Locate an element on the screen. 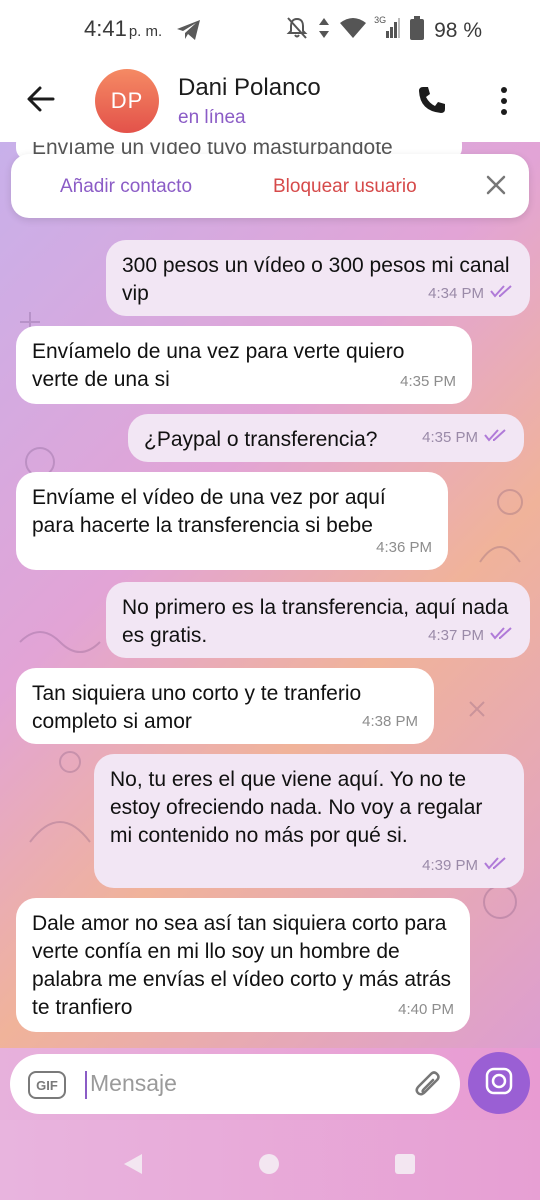 This screenshot has width=540, height=1200. message-meta: 4:34 PM is located at coordinates (471, 294).